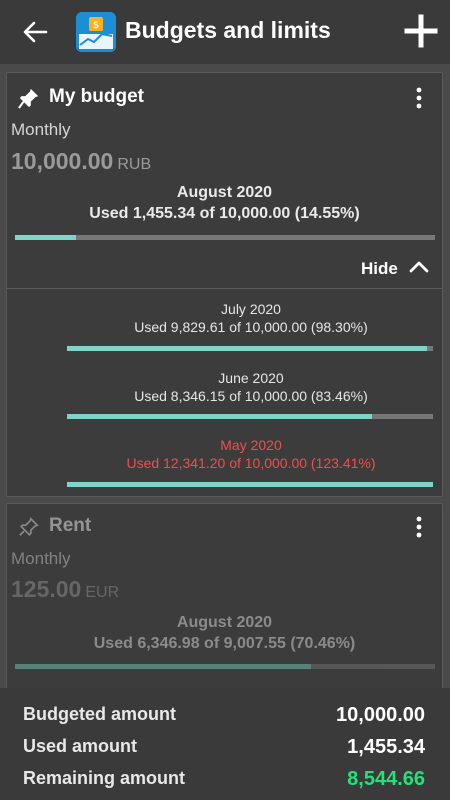  What do you see at coordinates (35, 32) in the screenshot?
I see `arrow-left-icon` at bounding box center [35, 32].